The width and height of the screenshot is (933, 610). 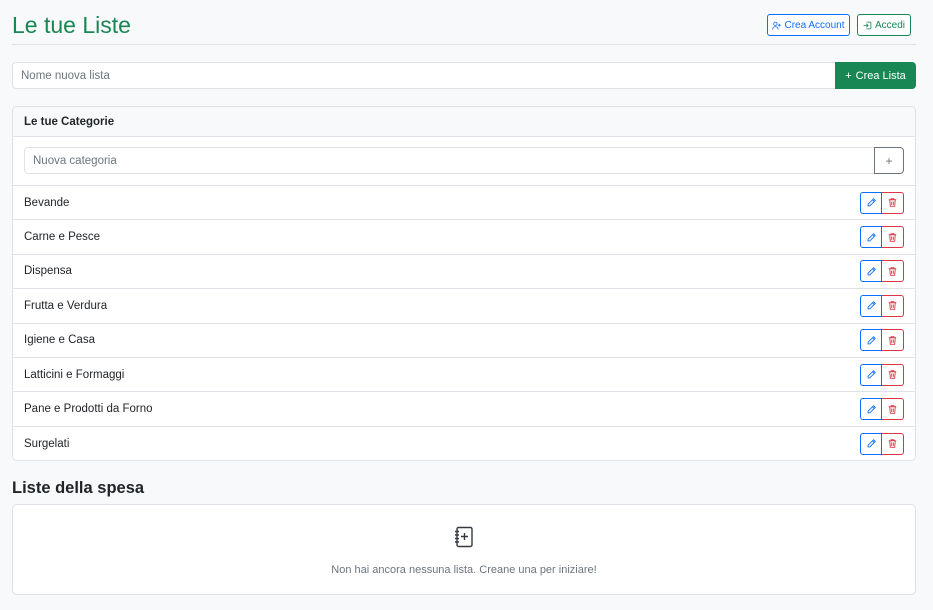 I want to click on create-account-label: Crea Account, so click(x=814, y=25).